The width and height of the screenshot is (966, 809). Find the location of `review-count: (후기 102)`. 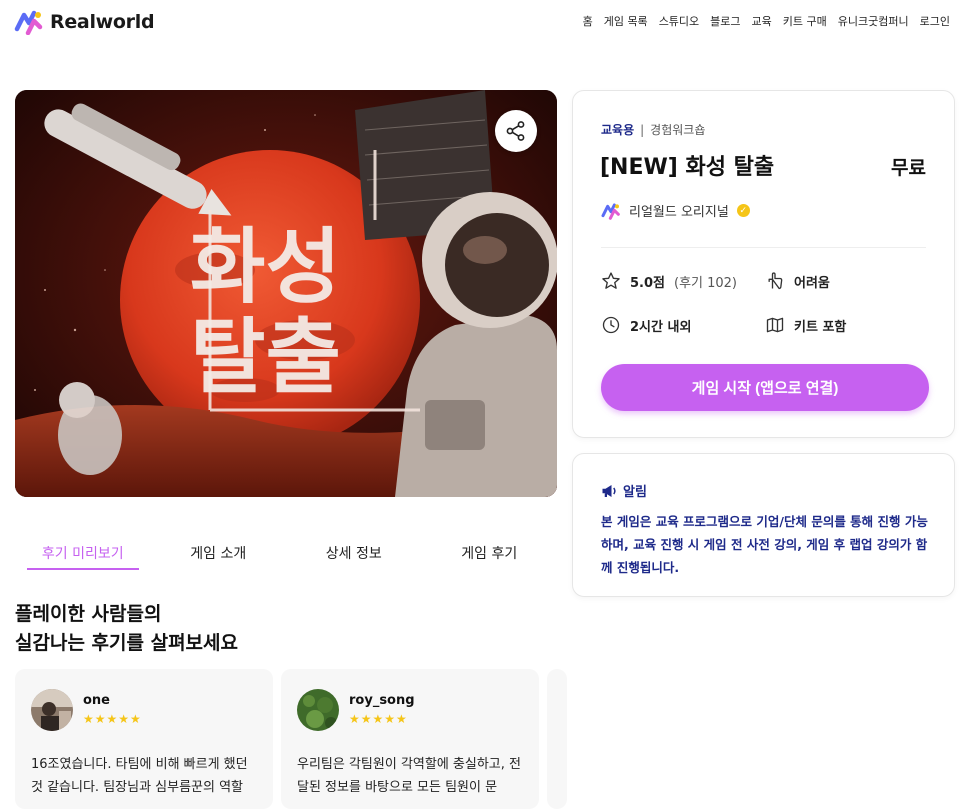

review-count: (후기 102) is located at coordinates (706, 283).